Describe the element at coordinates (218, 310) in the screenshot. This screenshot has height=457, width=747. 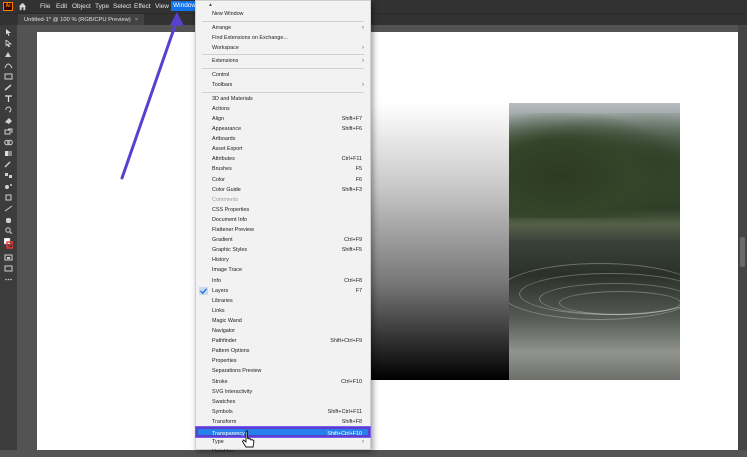
I see `menu-item-label: Links` at that location.